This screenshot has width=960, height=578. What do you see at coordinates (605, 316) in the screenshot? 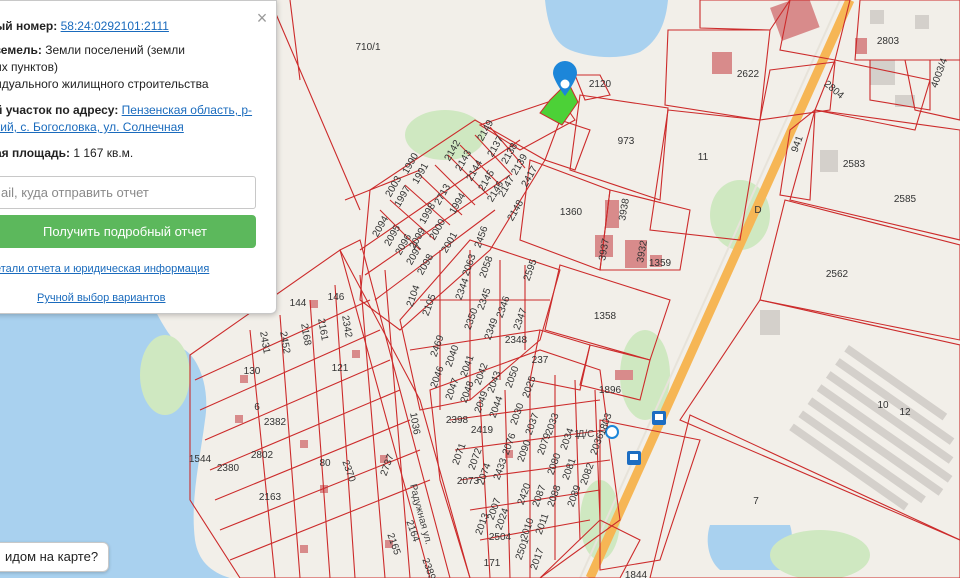
I see `parcel-number-label: 1358` at bounding box center [605, 316].